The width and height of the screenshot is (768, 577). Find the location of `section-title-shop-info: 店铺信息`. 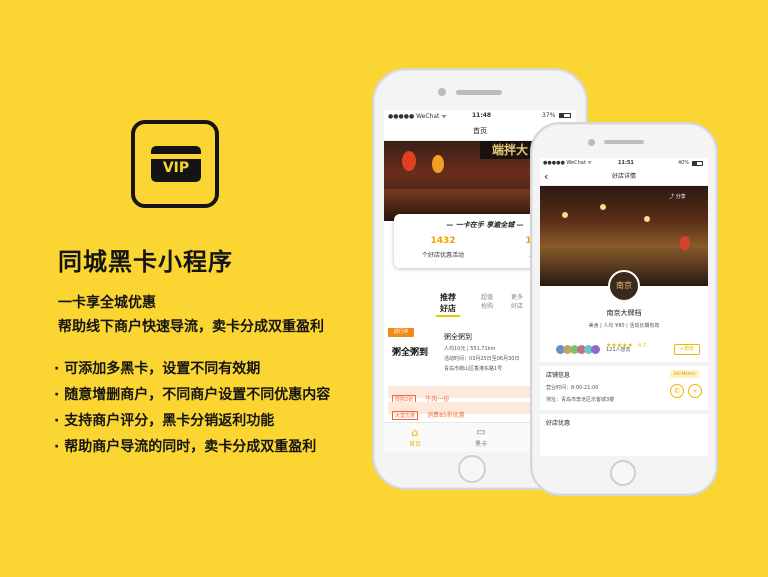

section-title-shop-info: 店铺信息 is located at coordinates (558, 375).